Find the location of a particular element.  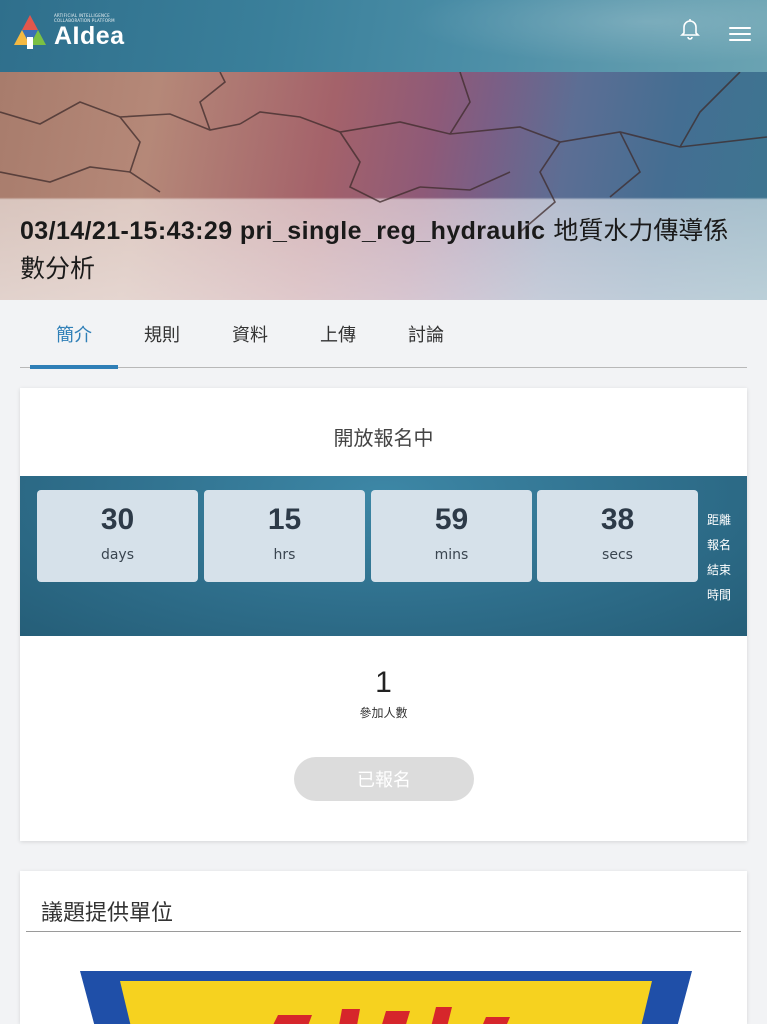

countdown-label-line: 時間 is located at coordinates (719, 595).